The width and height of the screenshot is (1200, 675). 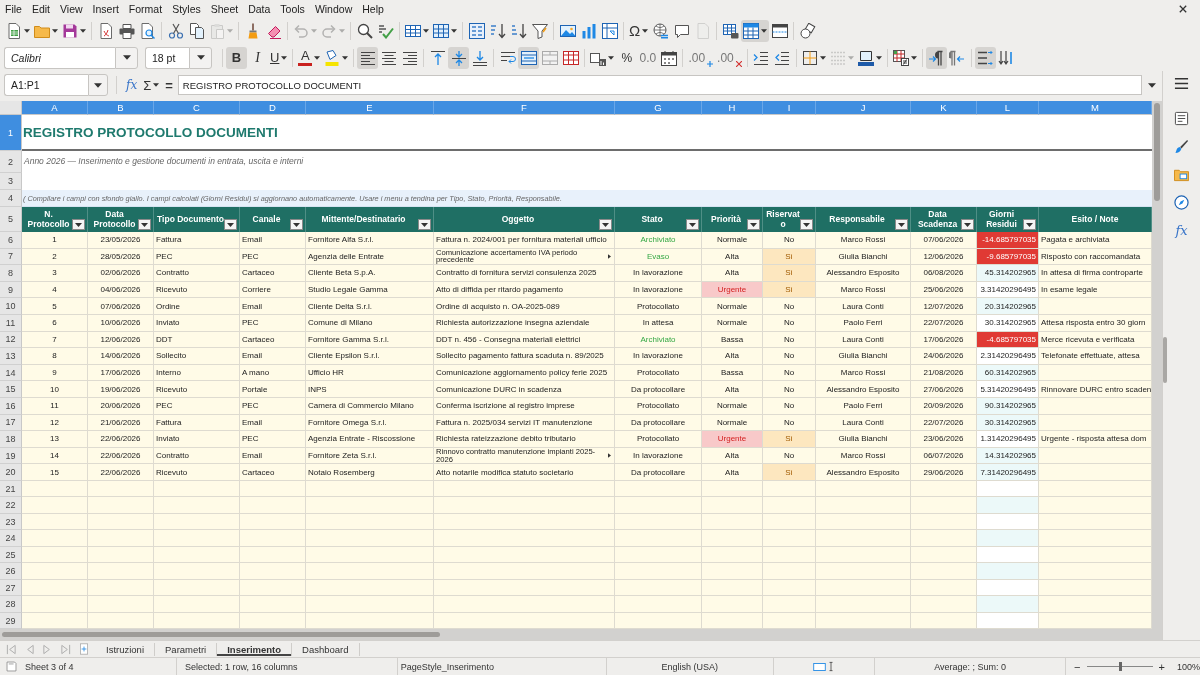 What do you see at coordinates (105, 8) in the screenshot?
I see `menu-item: Insert` at bounding box center [105, 8].